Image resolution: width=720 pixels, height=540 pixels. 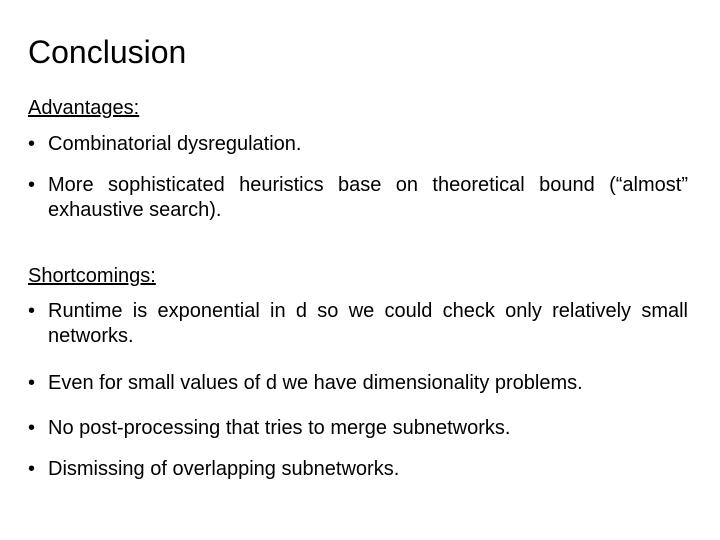 I want to click on shortcoming-item: • Dismissing of overlapping subnetworks., so click(x=214, y=469).